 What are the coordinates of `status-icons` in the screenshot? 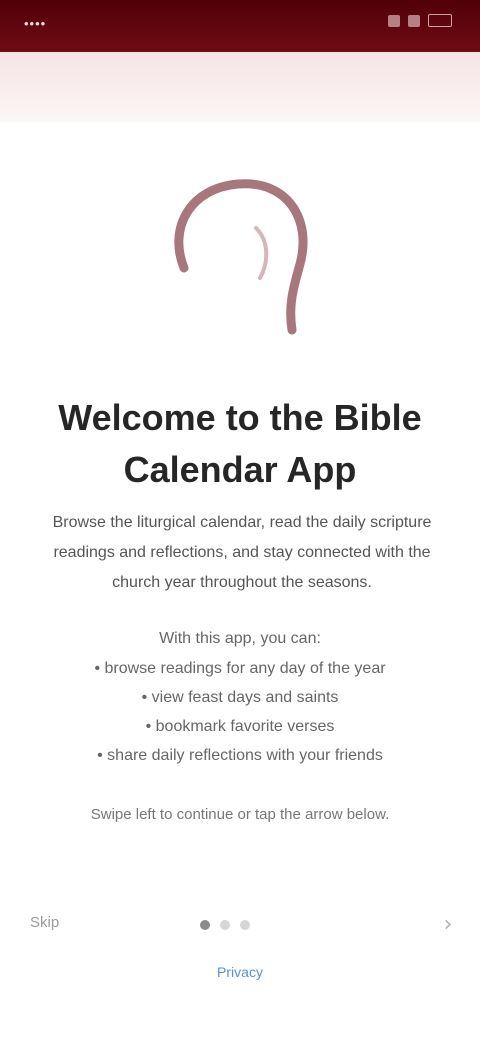 It's located at (420, 20).